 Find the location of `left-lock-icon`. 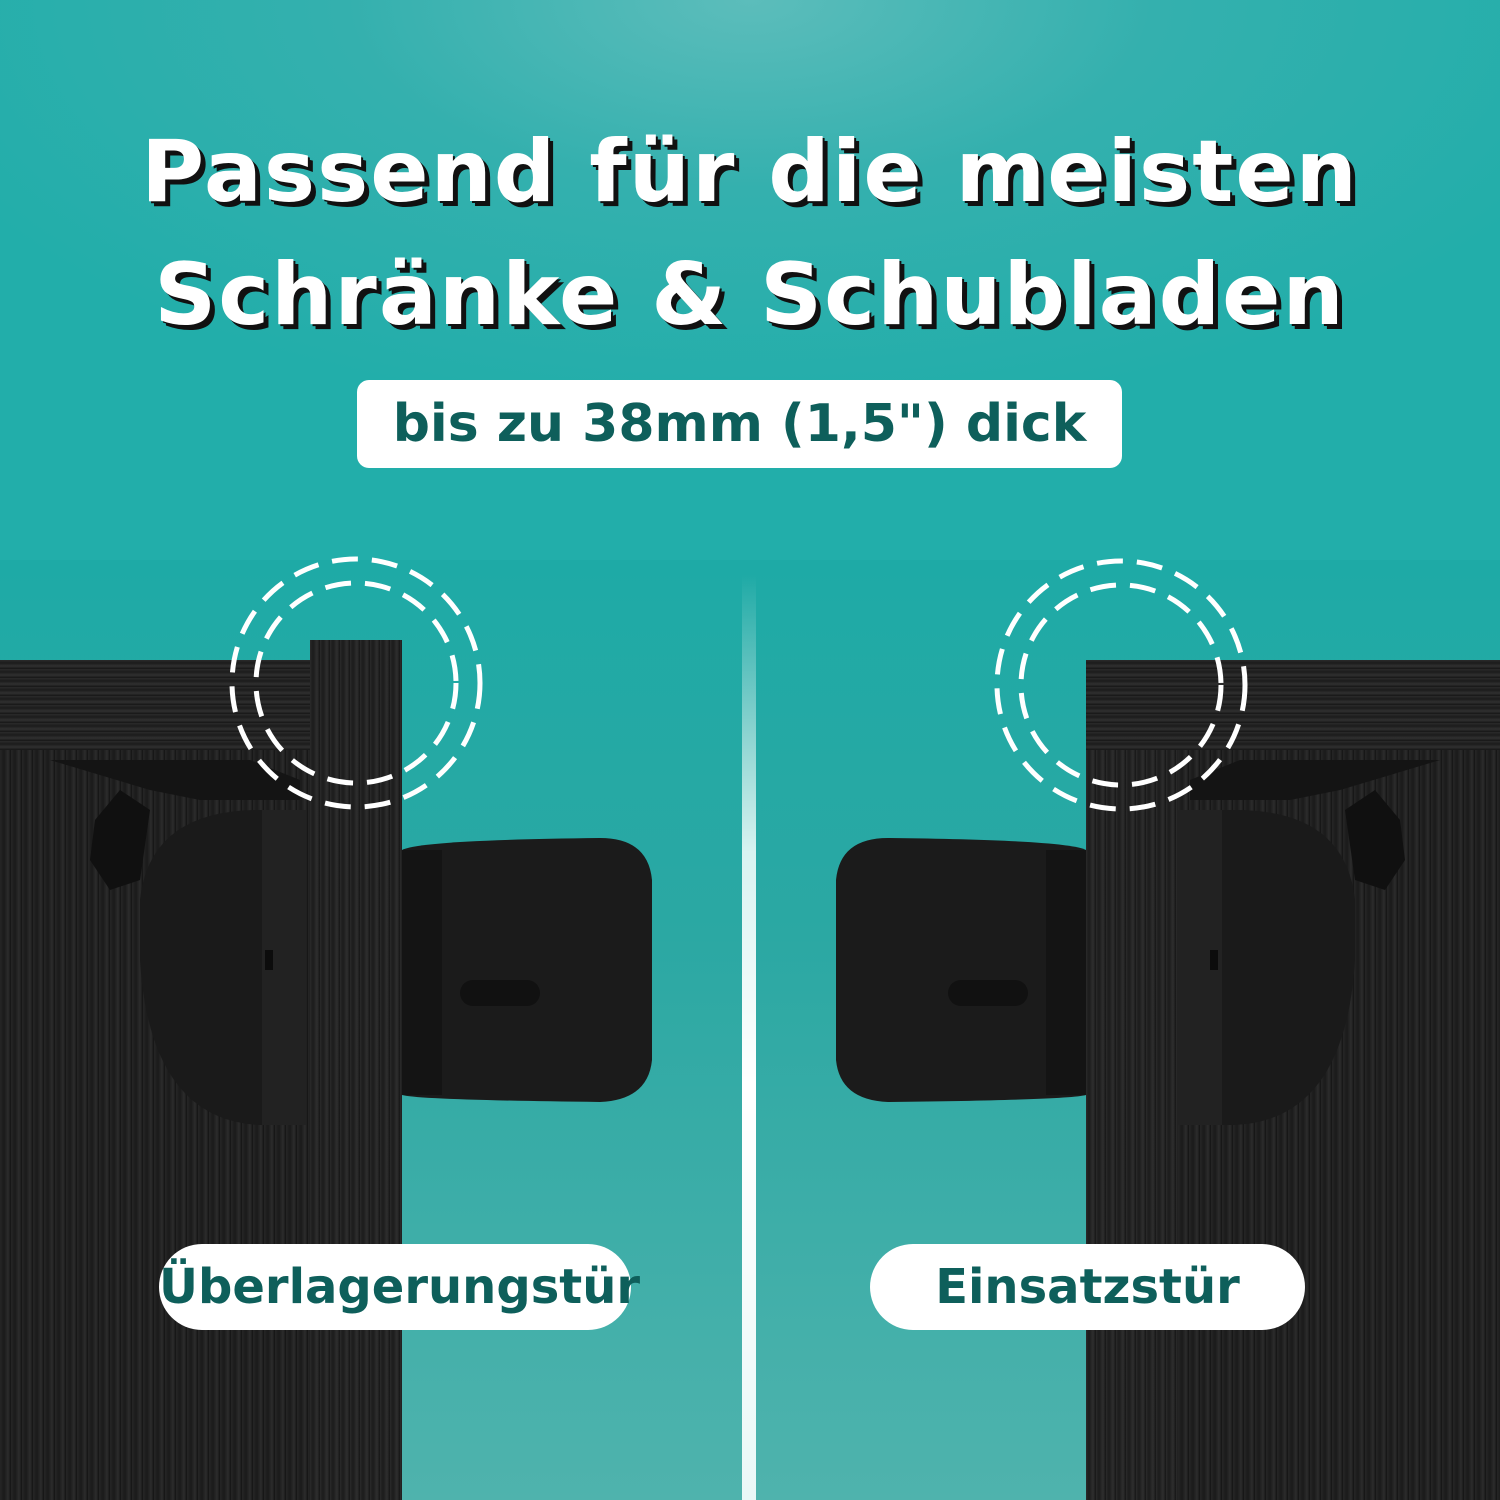

left-lock-icon is located at coordinates (178, 942).